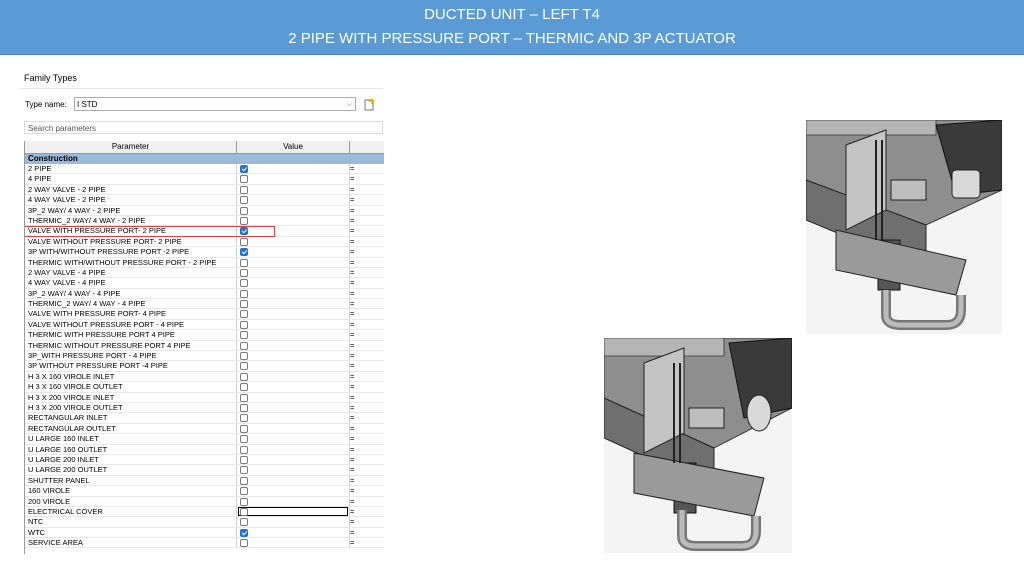  I want to click on parameter-row: 4 PIPE =, so click(204, 179).